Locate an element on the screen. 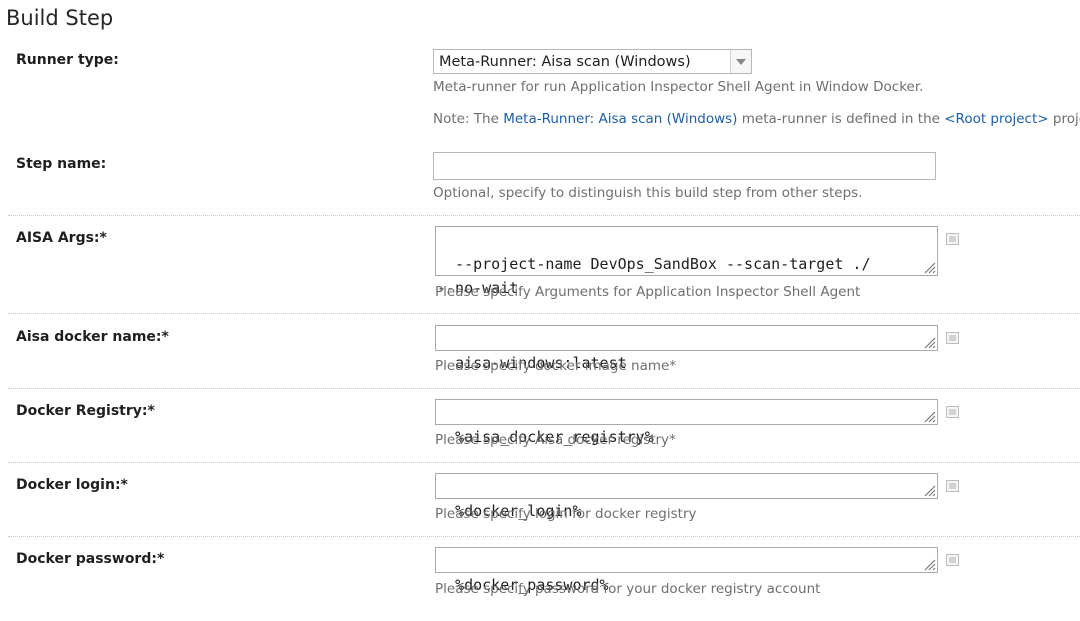  docker-registry-textarea: %aisa_docker_registry% is located at coordinates (686, 422).